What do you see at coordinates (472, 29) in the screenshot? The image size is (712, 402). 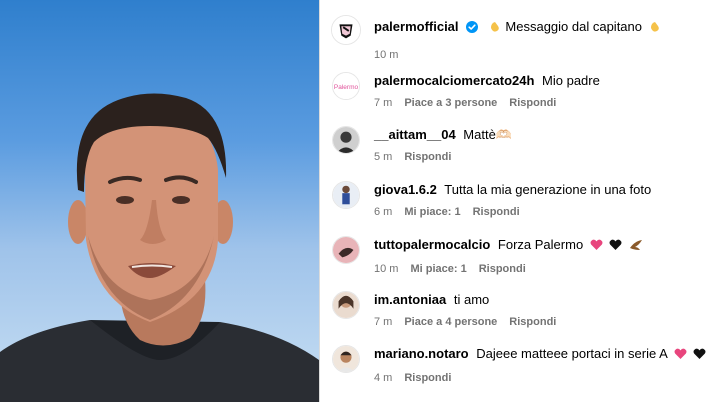 I see `verified-badge-icon` at bounding box center [472, 29].